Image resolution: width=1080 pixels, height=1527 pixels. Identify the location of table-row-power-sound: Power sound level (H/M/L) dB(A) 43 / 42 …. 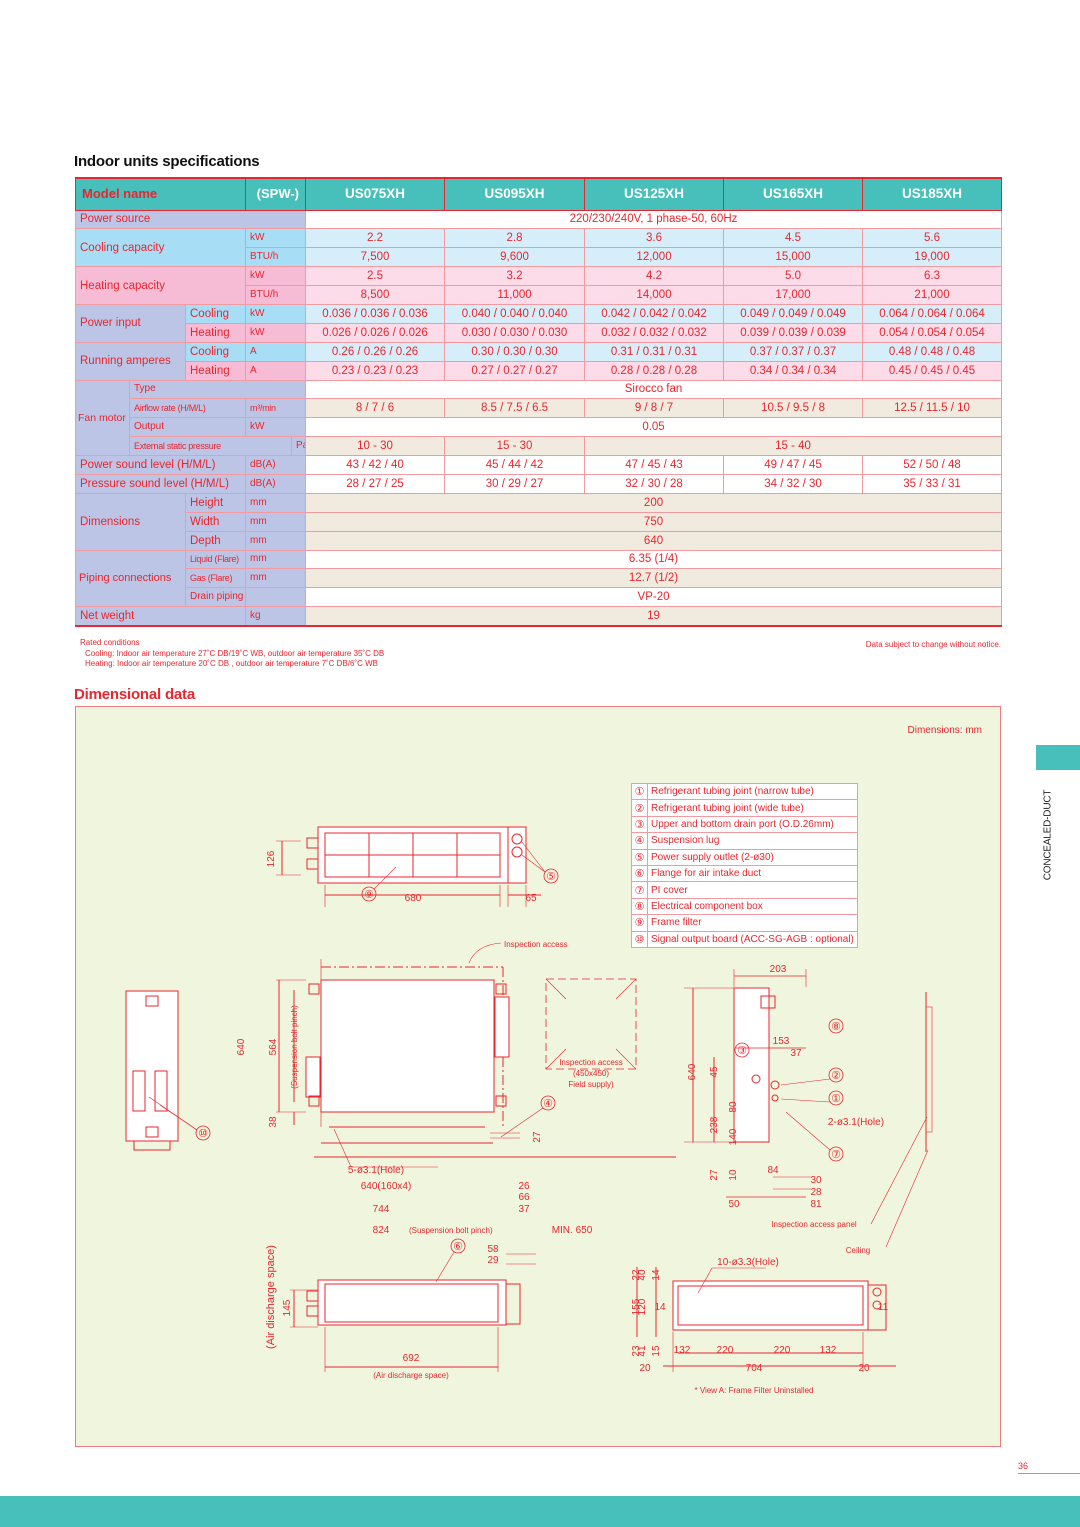
(538, 465).